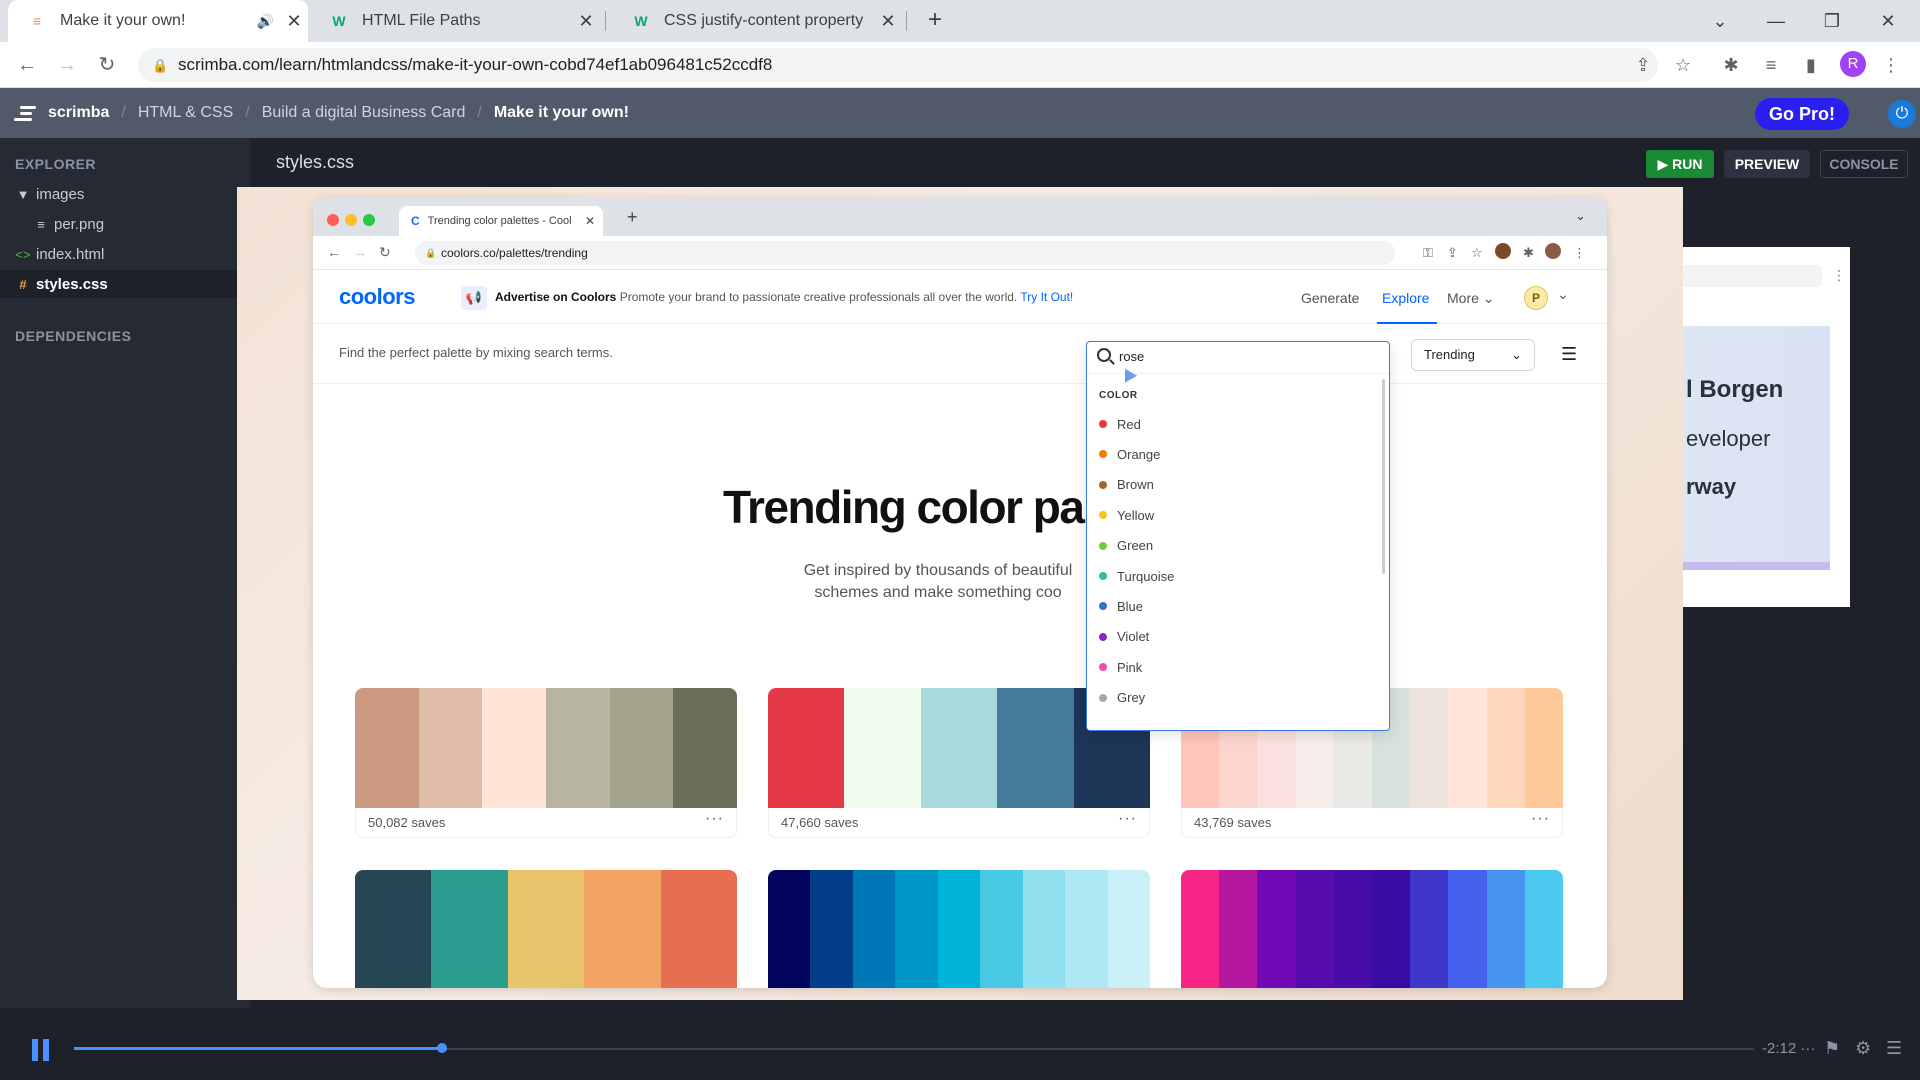 This screenshot has height=1080, width=1920. I want to click on key-icon: ⚿, so click(1428, 252).